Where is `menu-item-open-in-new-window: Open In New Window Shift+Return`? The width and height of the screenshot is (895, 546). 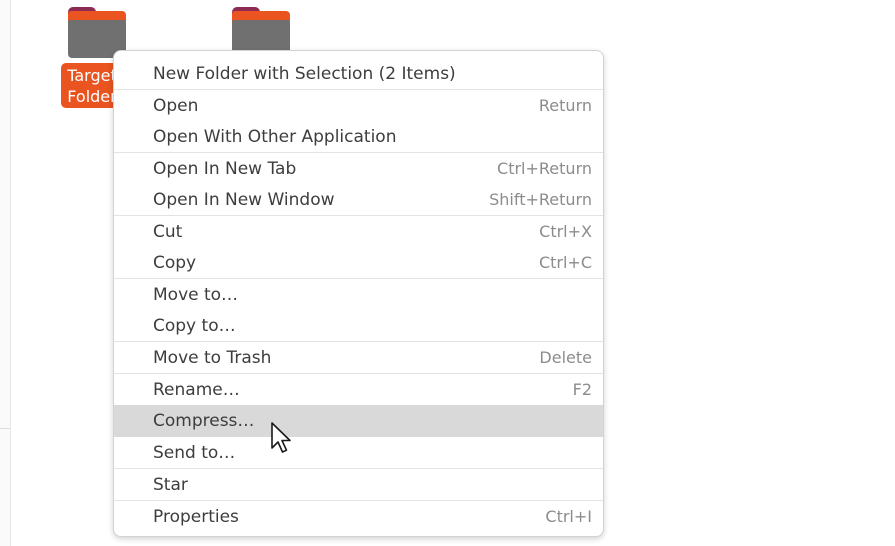
menu-item-open-in-new-window: Open In New Window Shift+Return is located at coordinates (358, 199).